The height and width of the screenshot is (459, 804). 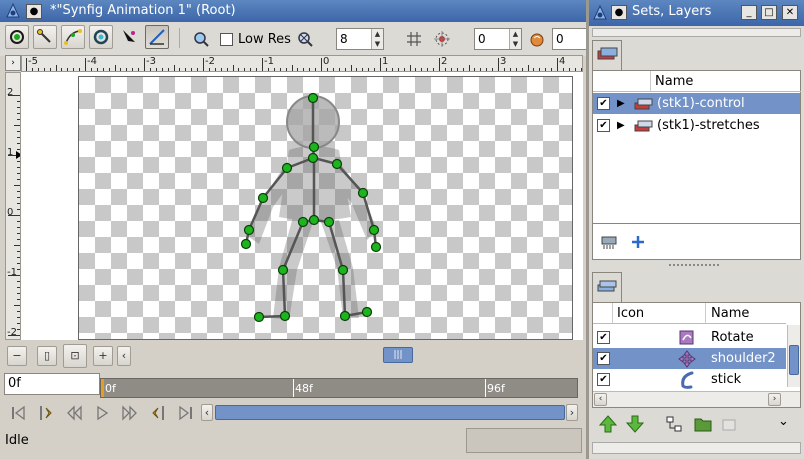 What do you see at coordinates (689, 358) in the screenshot?
I see `library-row: ✔ shoulder2` at bounding box center [689, 358].